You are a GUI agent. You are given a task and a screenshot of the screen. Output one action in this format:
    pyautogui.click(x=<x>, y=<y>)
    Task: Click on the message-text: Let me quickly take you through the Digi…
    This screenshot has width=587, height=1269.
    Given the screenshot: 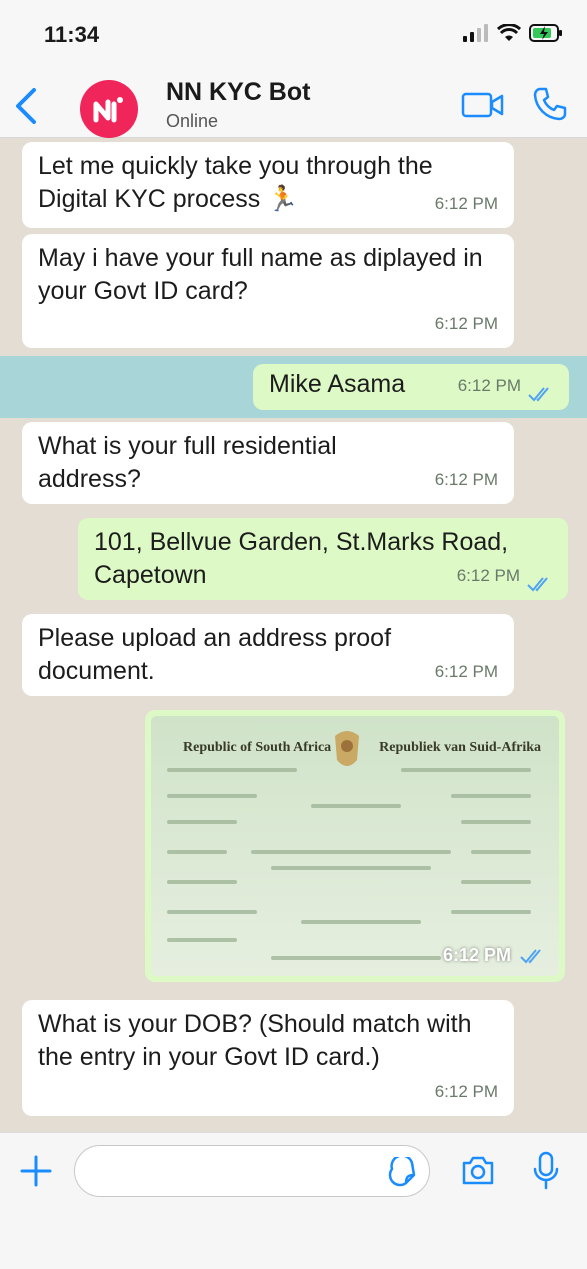 What is the action you would take?
    pyautogui.click(x=235, y=182)
    